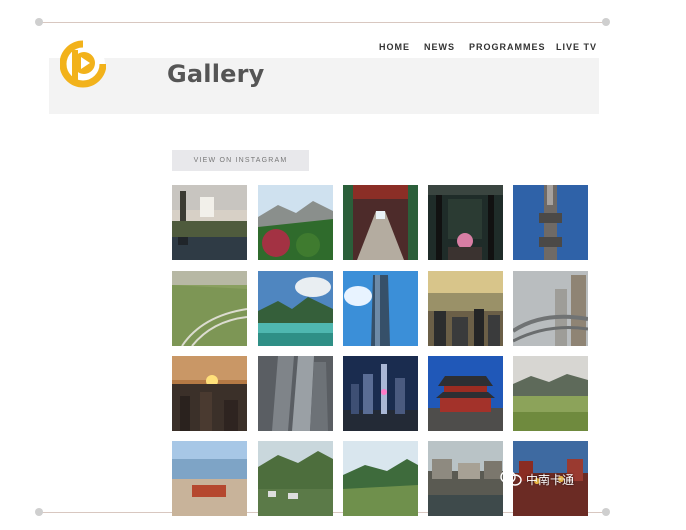 The width and height of the screenshot is (686, 530). Describe the element at coordinates (394, 47) in the screenshot. I see `nav-home: HOME` at that location.